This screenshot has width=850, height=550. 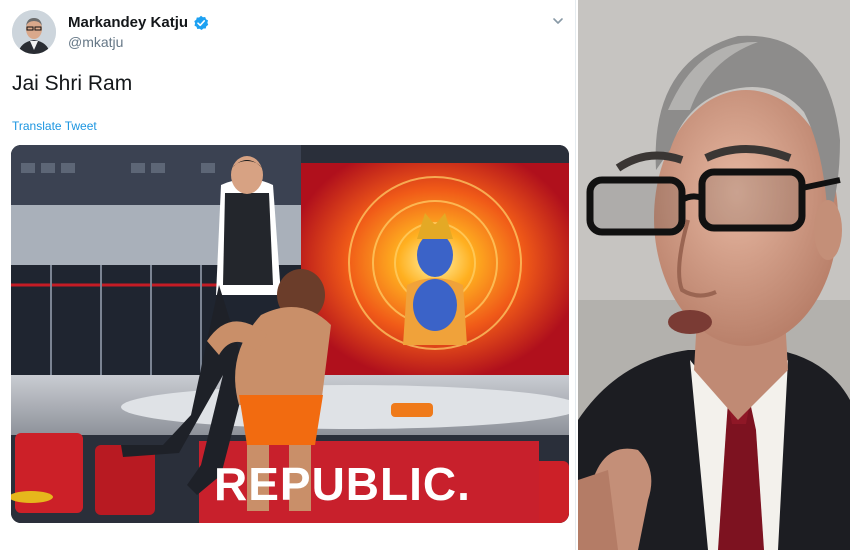 I want to click on avatar, so click(x=34, y=32).